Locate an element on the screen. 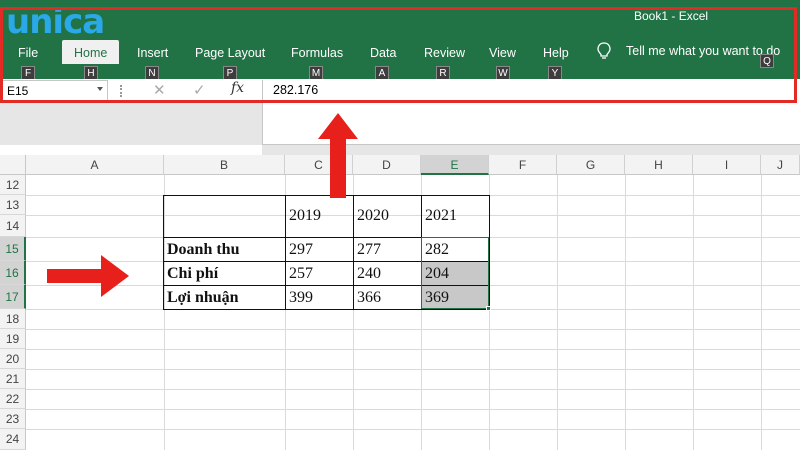  column-header-j: J is located at coordinates (780, 165).